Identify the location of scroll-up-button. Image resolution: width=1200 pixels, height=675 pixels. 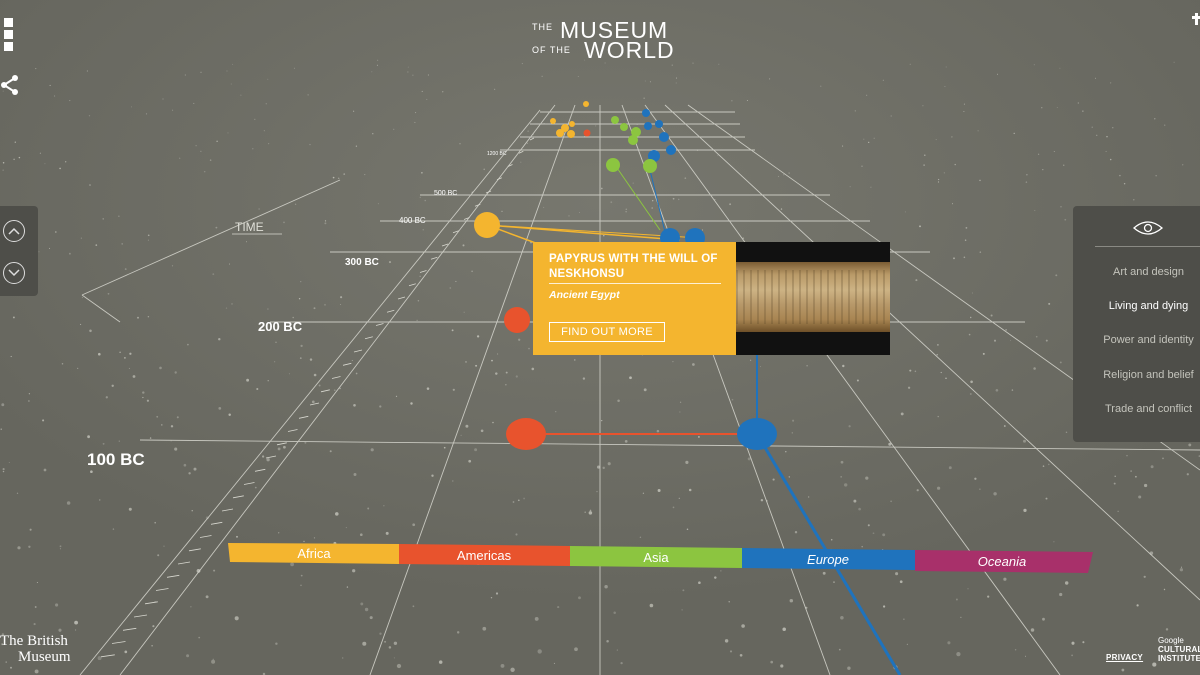
(14, 231).